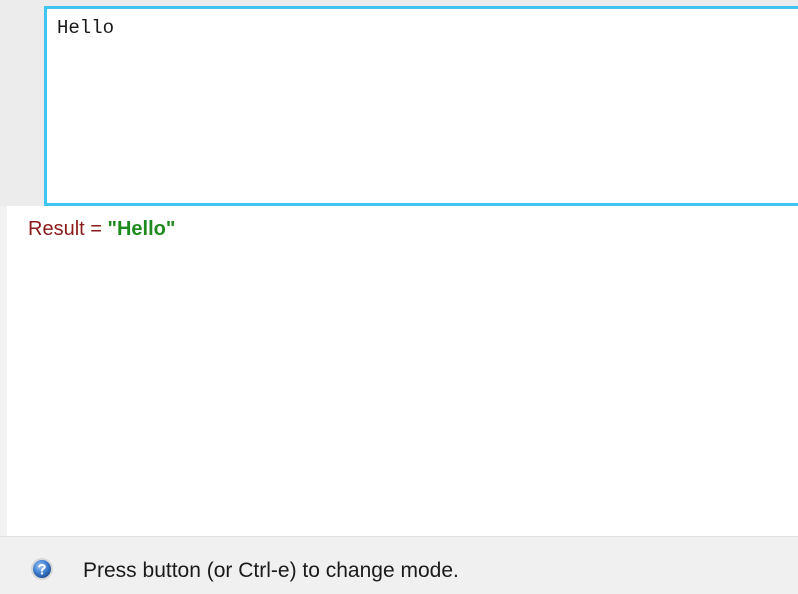  What do you see at coordinates (141, 229) in the screenshot?
I see `result-value: "Hello"` at bounding box center [141, 229].